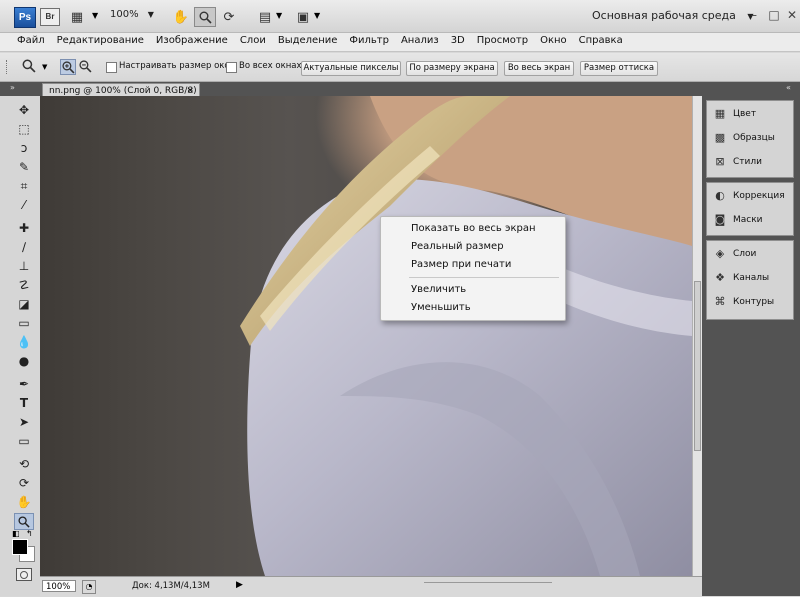 Image resolution: width=800 pixels, height=597 pixels. I want to click on paths-panel-icon: ⌘, so click(720, 301).